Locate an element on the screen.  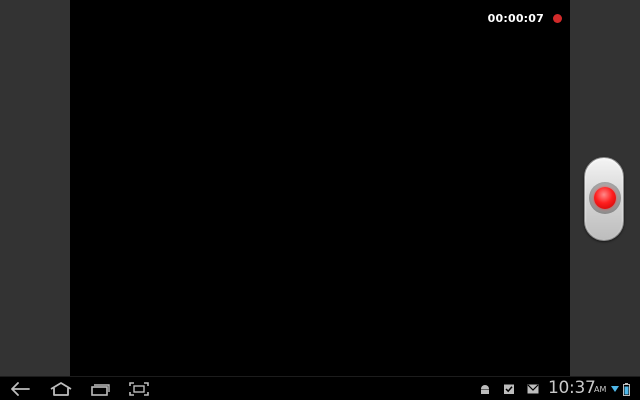
record-button-icon is located at coordinates (605, 198).